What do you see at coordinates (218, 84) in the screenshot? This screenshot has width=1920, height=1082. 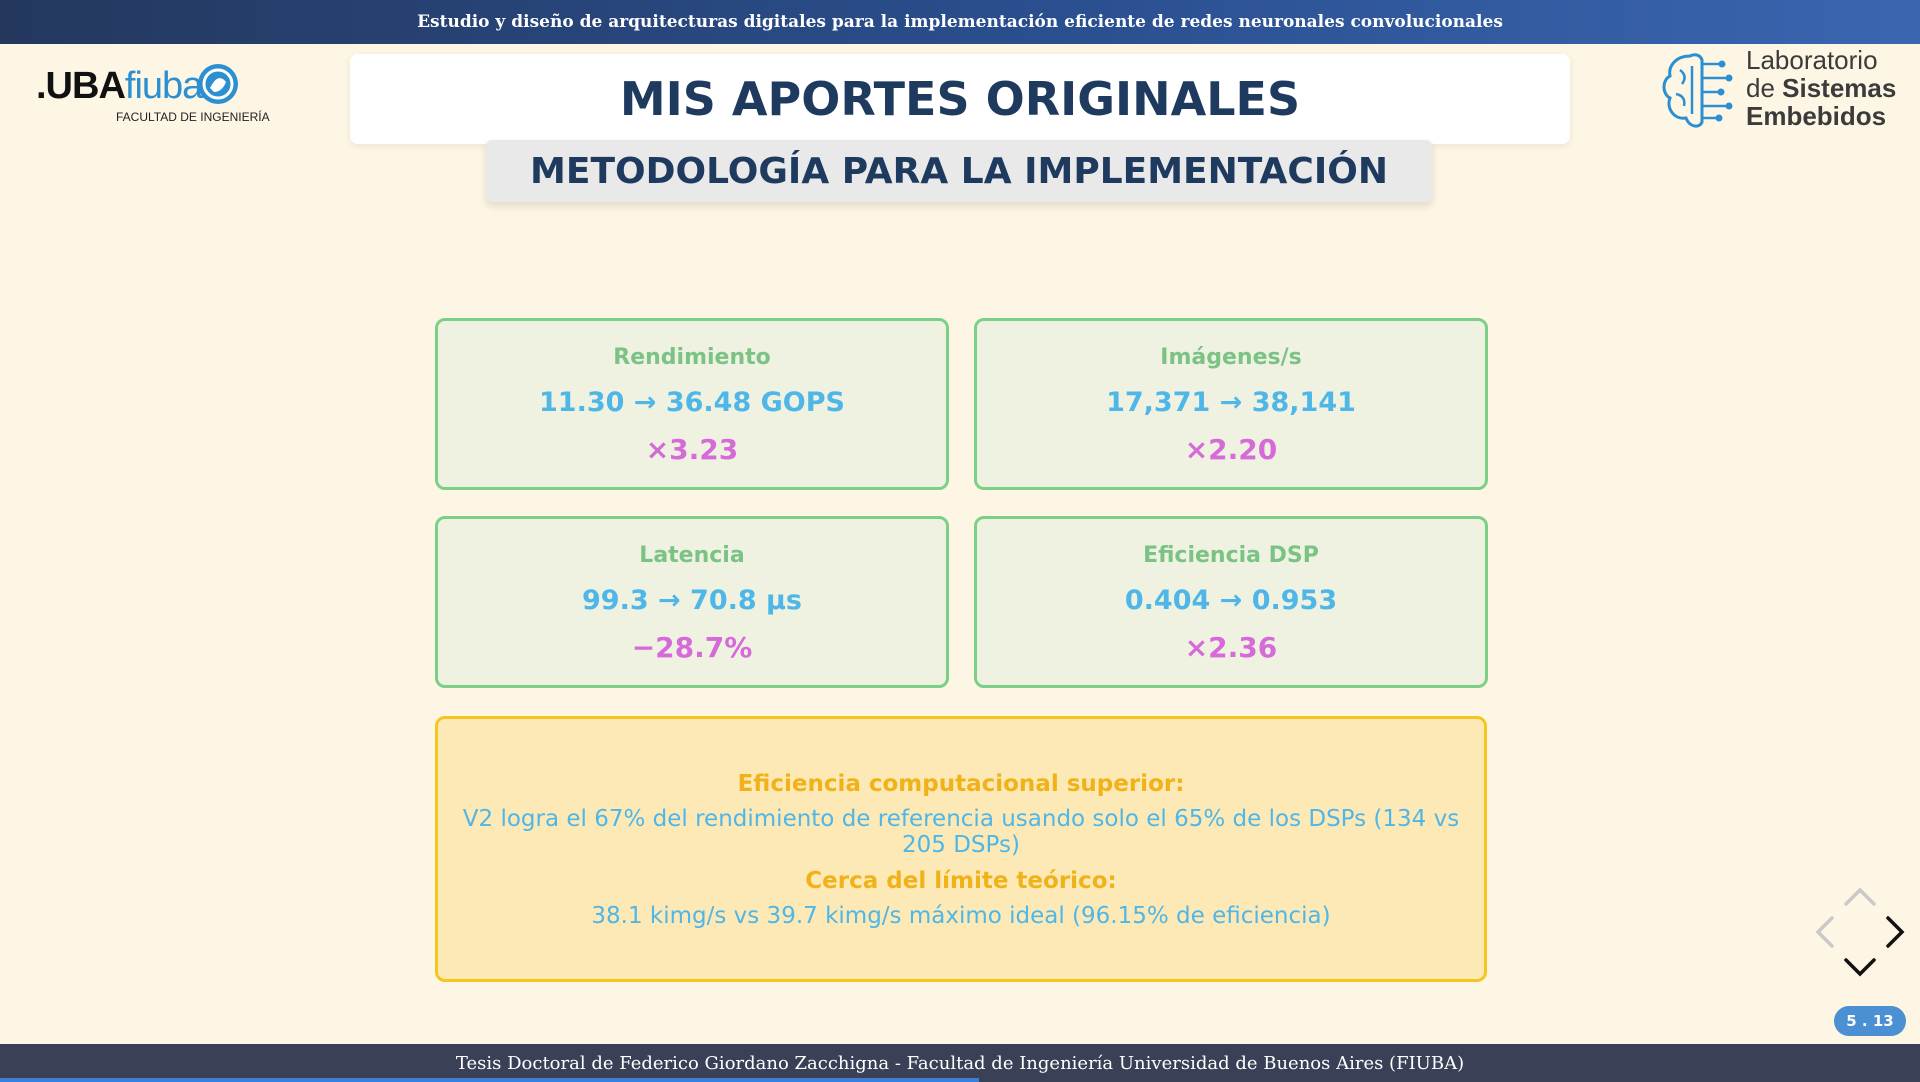 I see `fiuba-emblem-icon` at bounding box center [218, 84].